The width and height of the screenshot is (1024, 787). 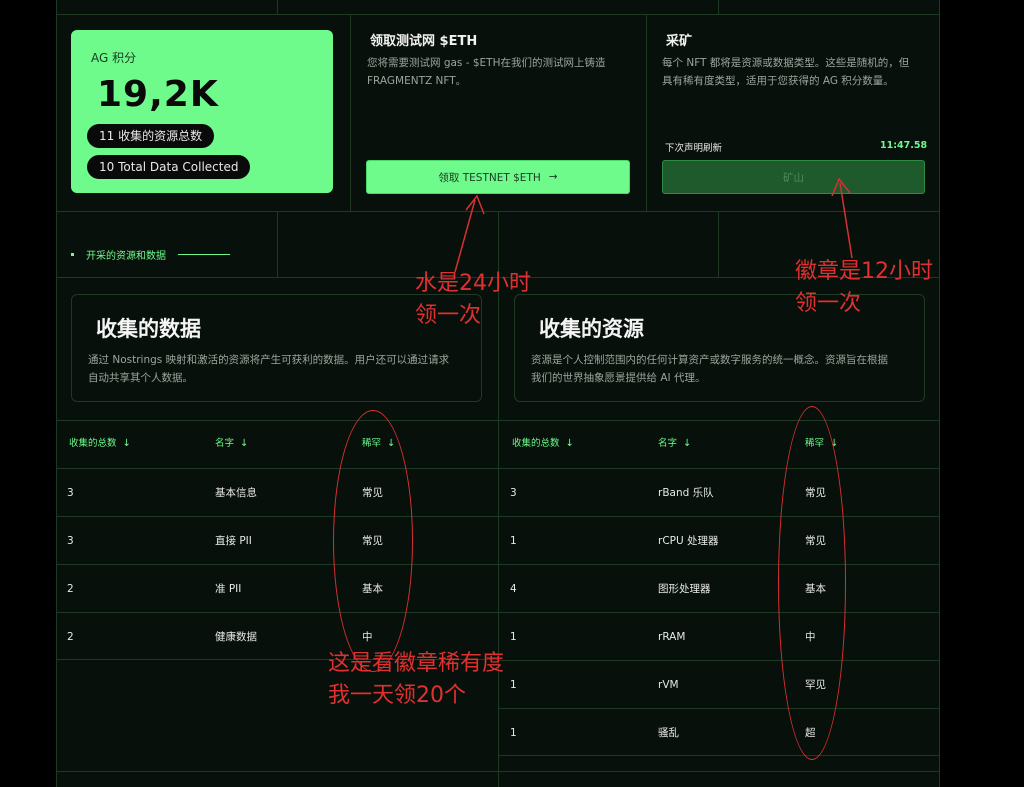 What do you see at coordinates (864, 287) in the screenshot?
I see `annotation-badge: 徽章是12小时 领一次` at bounding box center [864, 287].